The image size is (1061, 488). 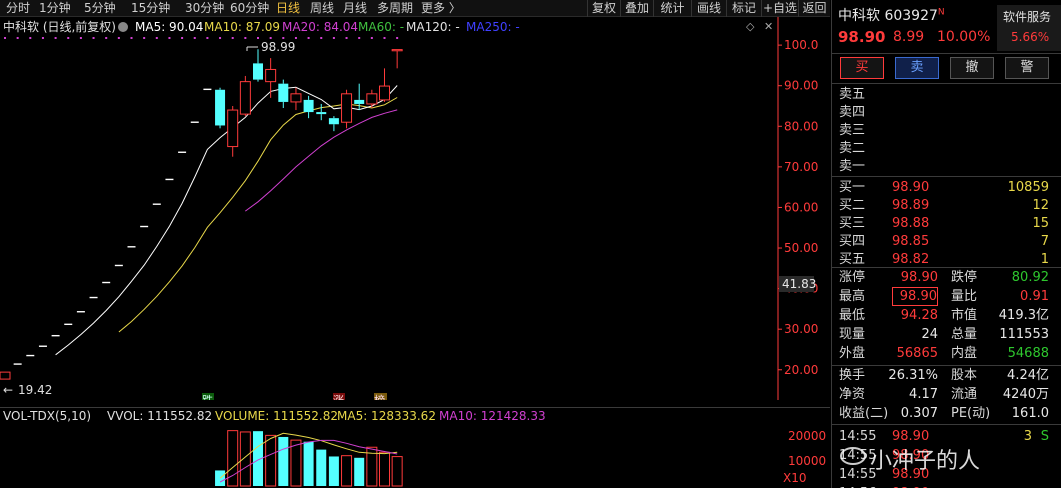 I want to click on price-tick-label: 60.00, so click(x=801, y=207).